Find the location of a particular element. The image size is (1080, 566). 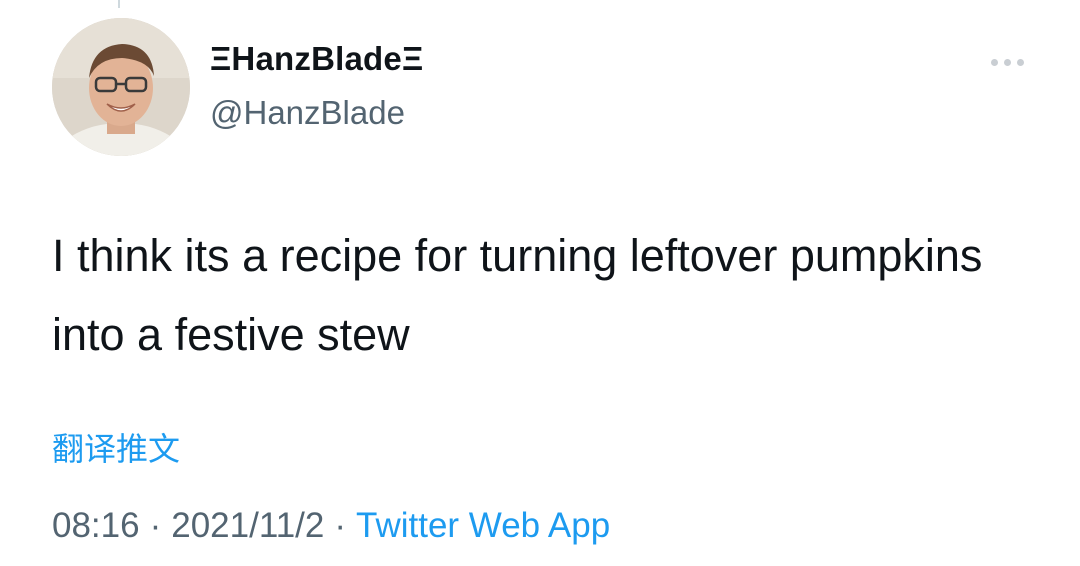

avatar is located at coordinates (121, 87).